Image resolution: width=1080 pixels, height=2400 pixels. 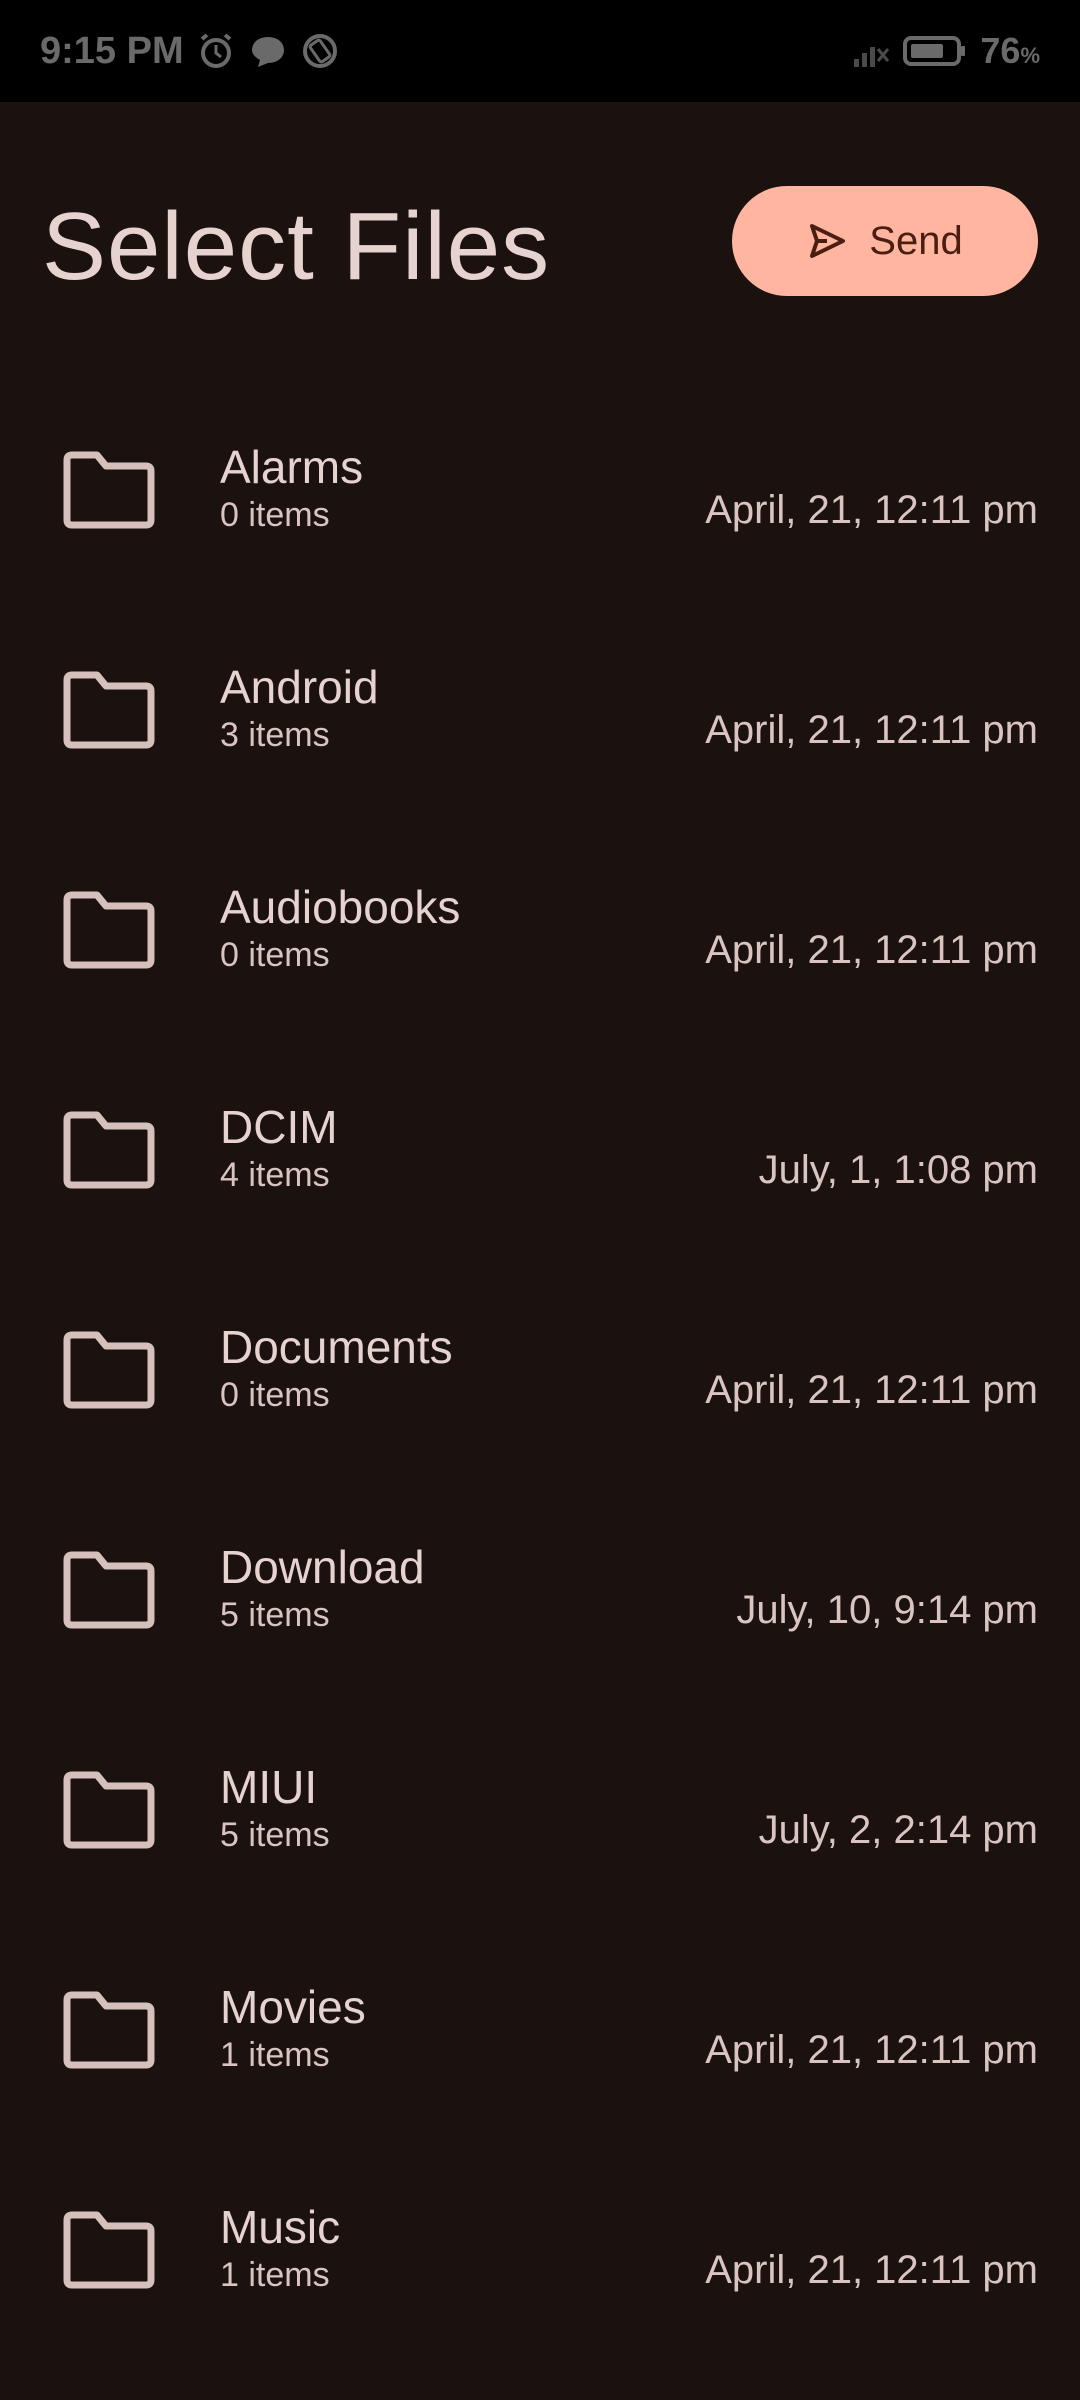 What do you see at coordinates (872, 57) in the screenshot?
I see `signal-icon` at bounding box center [872, 57].